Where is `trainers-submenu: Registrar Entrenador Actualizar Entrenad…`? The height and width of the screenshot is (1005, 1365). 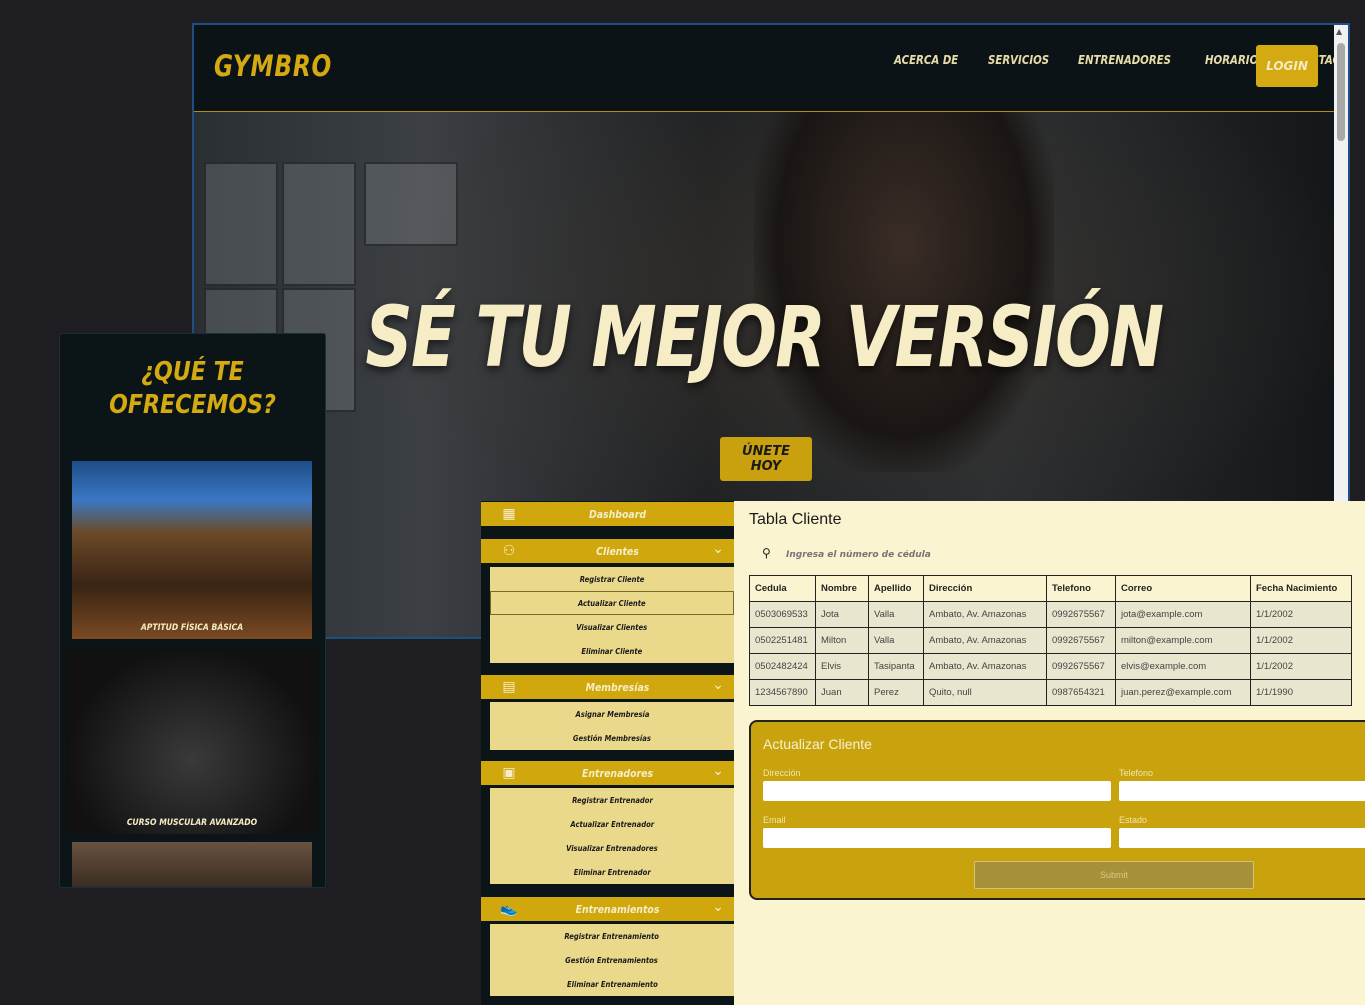 trainers-submenu: Registrar Entrenador Actualizar Entrenad… is located at coordinates (612, 836).